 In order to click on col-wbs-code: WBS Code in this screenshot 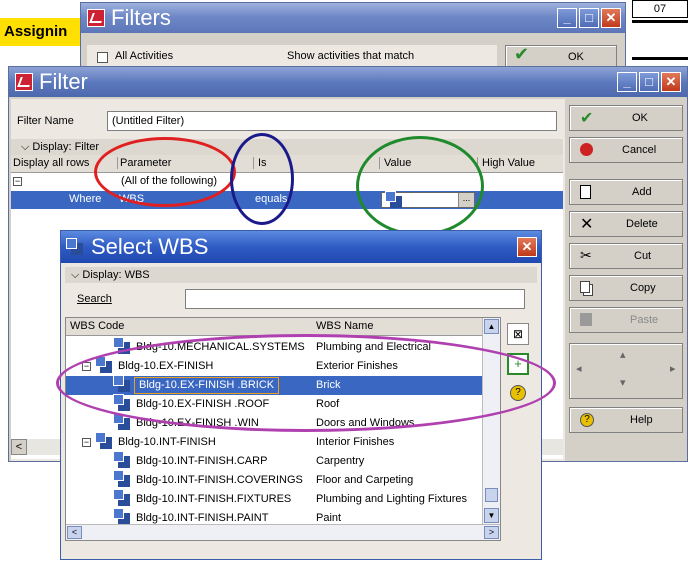, I will do `click(97, 326)`.